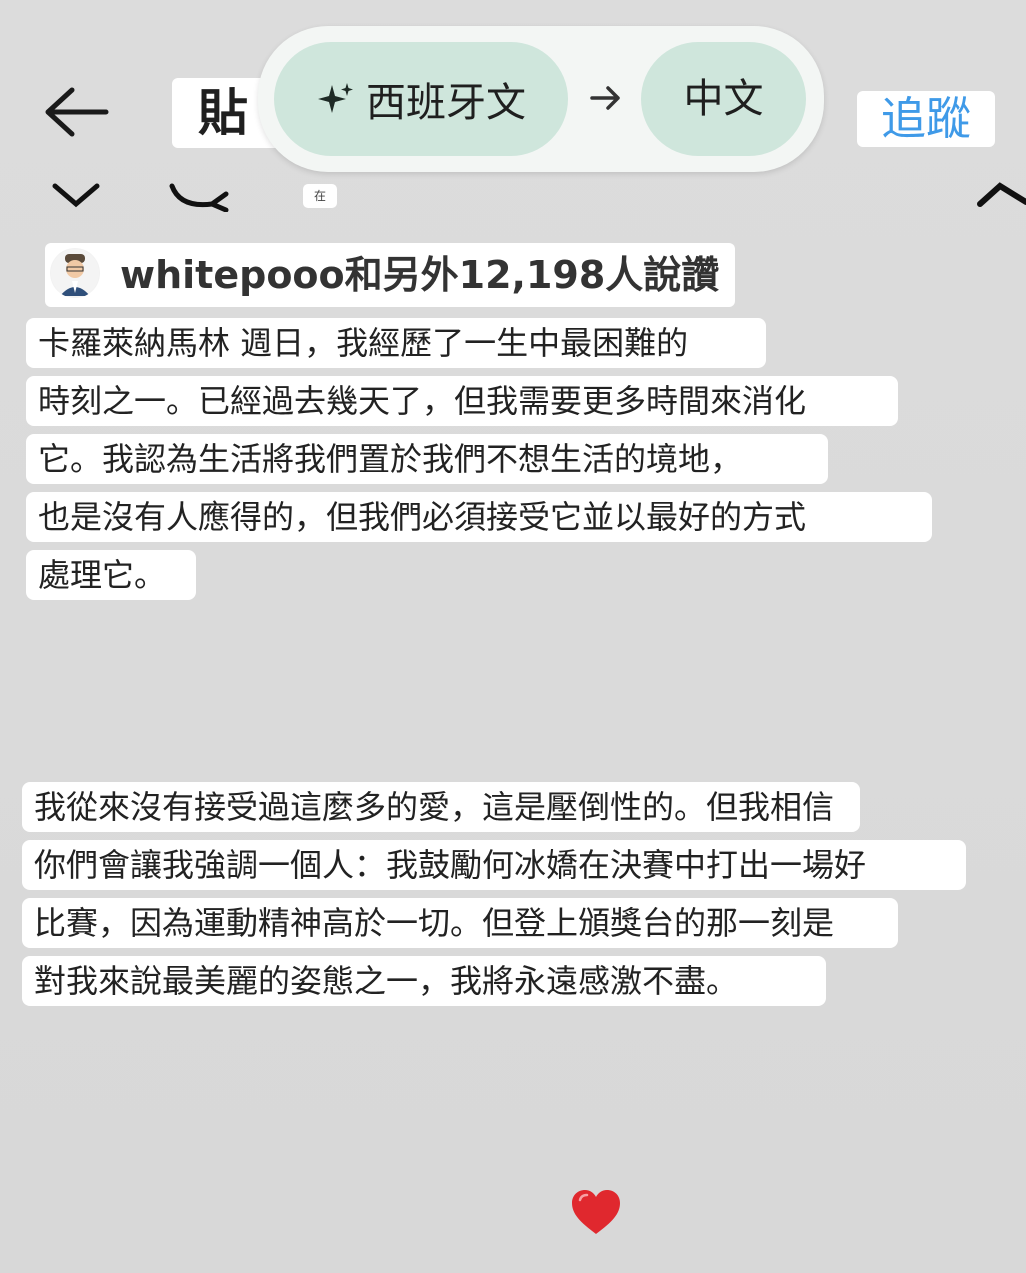 This screenshot has height=1273, width=1026. What do you see at coordinates (479, 517) in the screenshot?
I see `caption-line: 也是沒有人應得的，但我們必須接受它並以最好的方式` at bounding box center [479, 517].